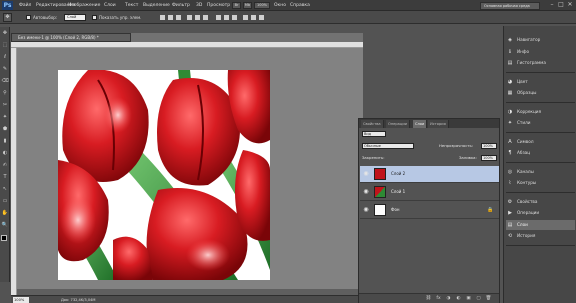  I want to click on dock-item: ⚙ Свойства, so click(540, 202).